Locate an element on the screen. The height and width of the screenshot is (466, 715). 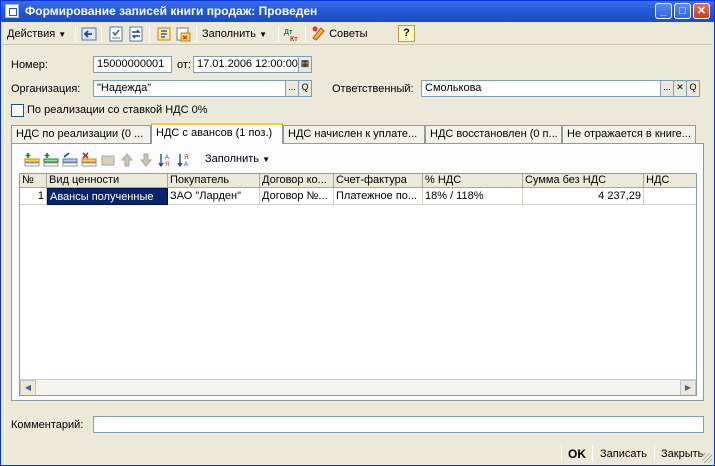
advice-button: Советы is located at coordinates (339, 34).